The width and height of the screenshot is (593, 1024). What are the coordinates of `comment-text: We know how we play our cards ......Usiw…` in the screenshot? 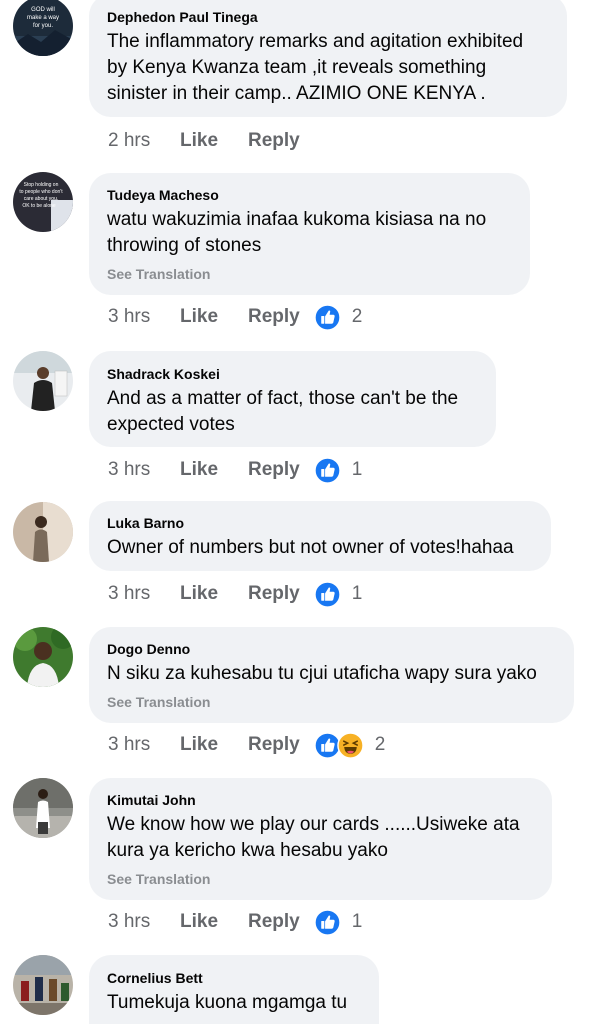 It's located at (313, 837).